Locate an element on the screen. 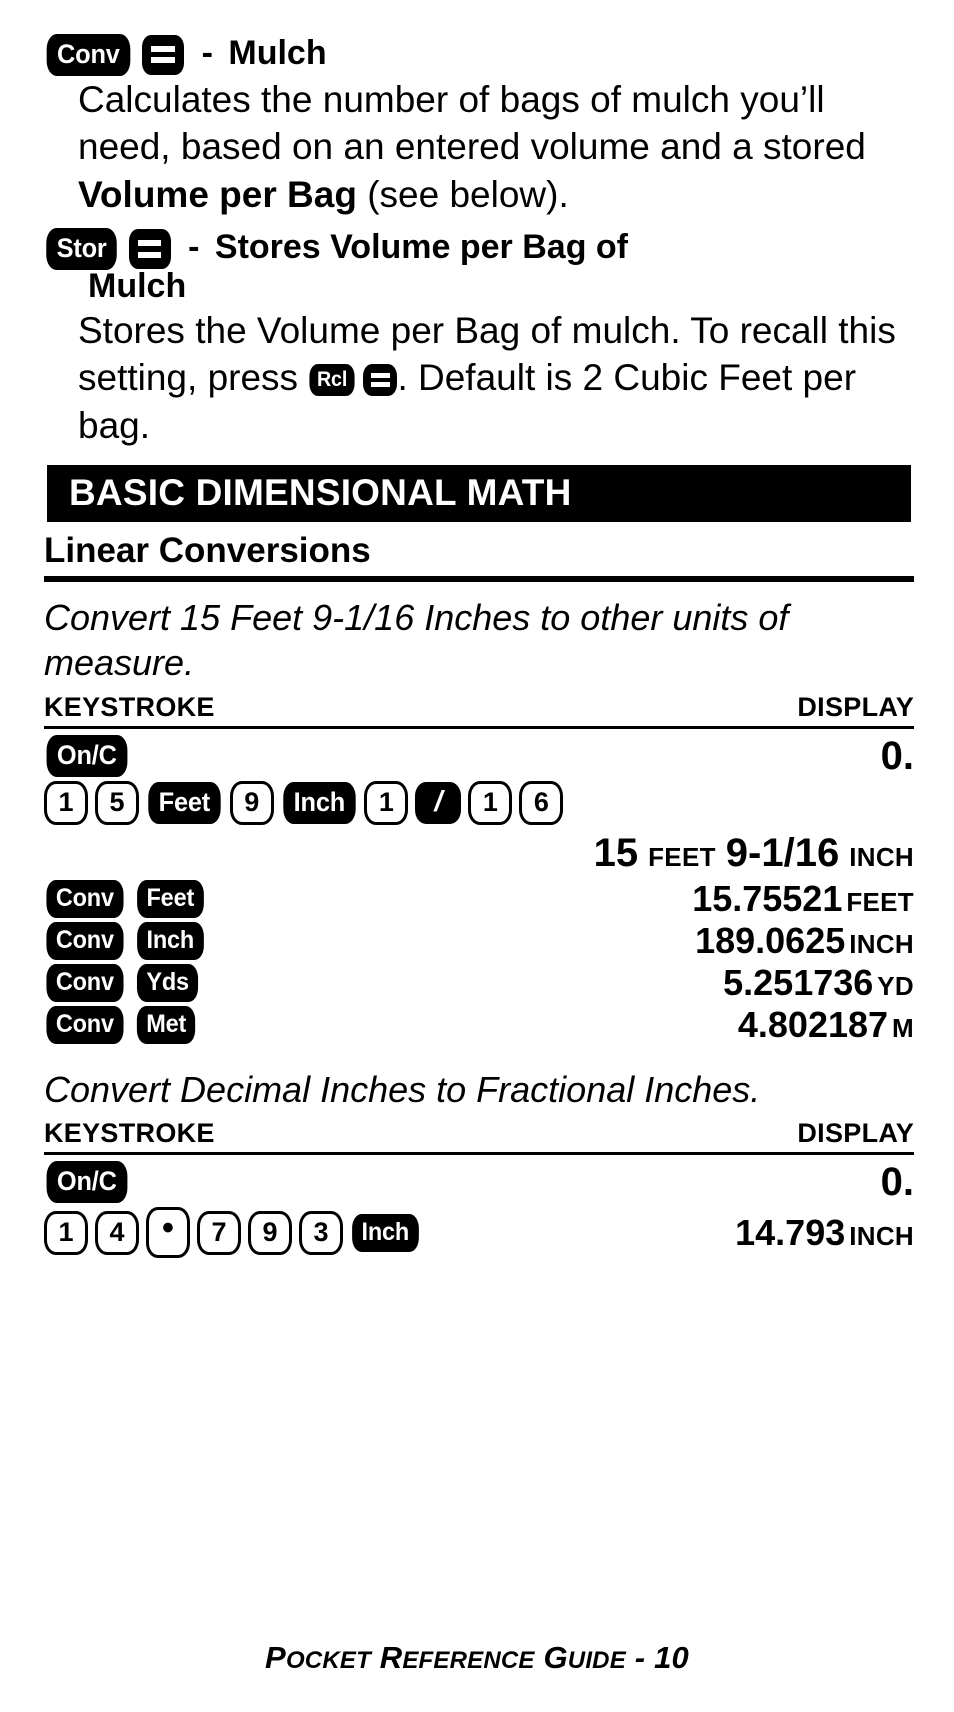 This screenshot has height=1712, width=954. display-unit-inch: INCH is located at coordinates (881, 856).